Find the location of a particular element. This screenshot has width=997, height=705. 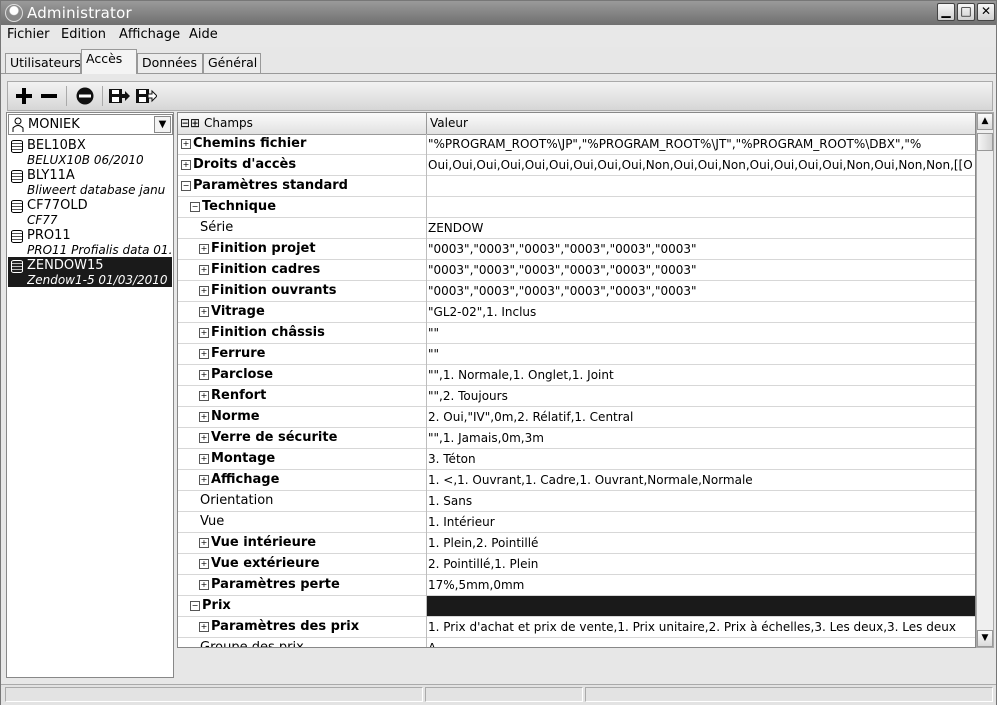

table-row: + Vue intérieure 1. Plein,2. Pointillé is located at coordinates (576, 543).